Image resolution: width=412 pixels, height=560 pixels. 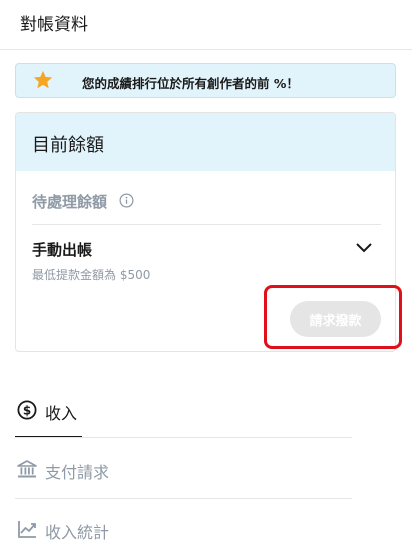 I want to click on nav-item-label: 支付請求, so click(x=77, y=472).